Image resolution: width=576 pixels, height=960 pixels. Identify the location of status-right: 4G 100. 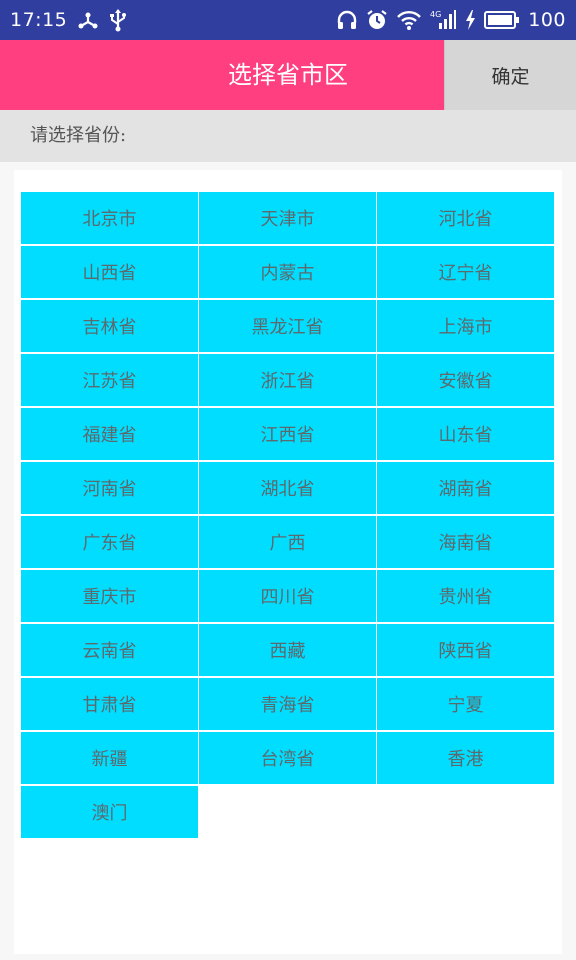
(451, 20).